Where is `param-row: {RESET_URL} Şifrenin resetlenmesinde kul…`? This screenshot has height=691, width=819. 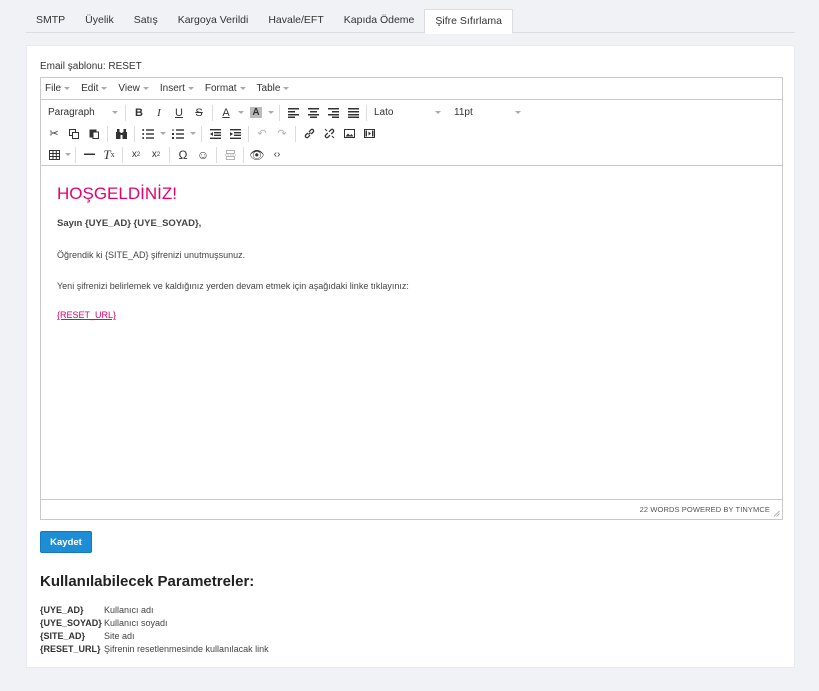 param-row: {RESET_URL} Şifrenin resetlenmesinde kul… is located at coordinates (154, 648).